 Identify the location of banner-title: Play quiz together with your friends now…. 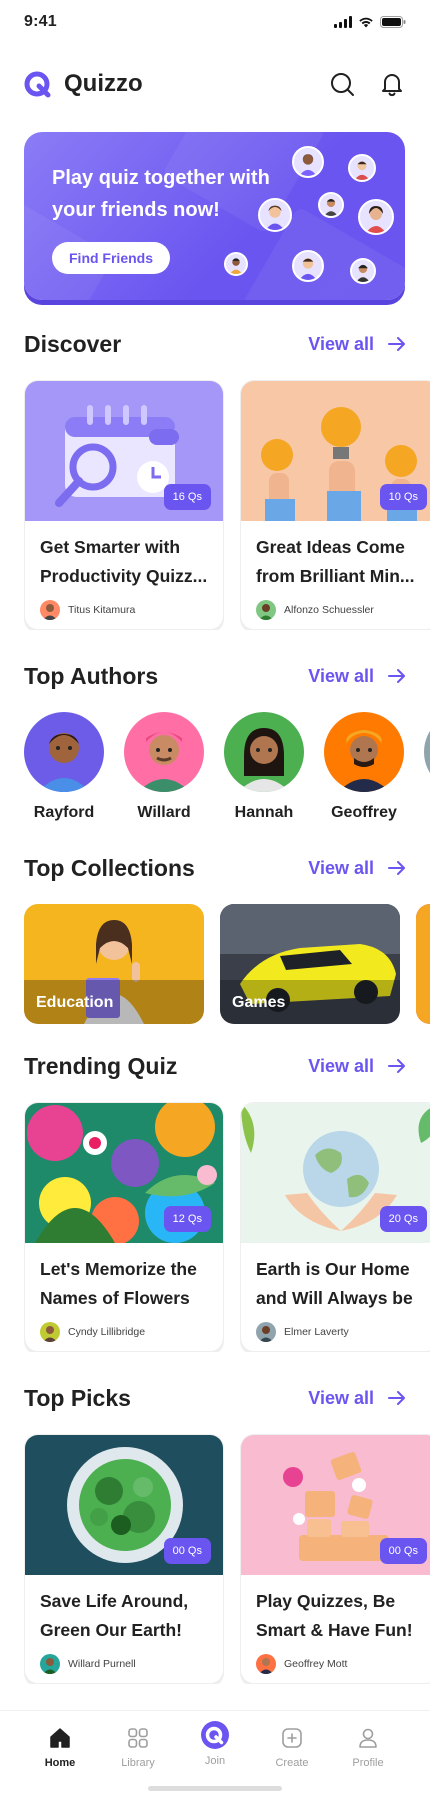
(161, 194).